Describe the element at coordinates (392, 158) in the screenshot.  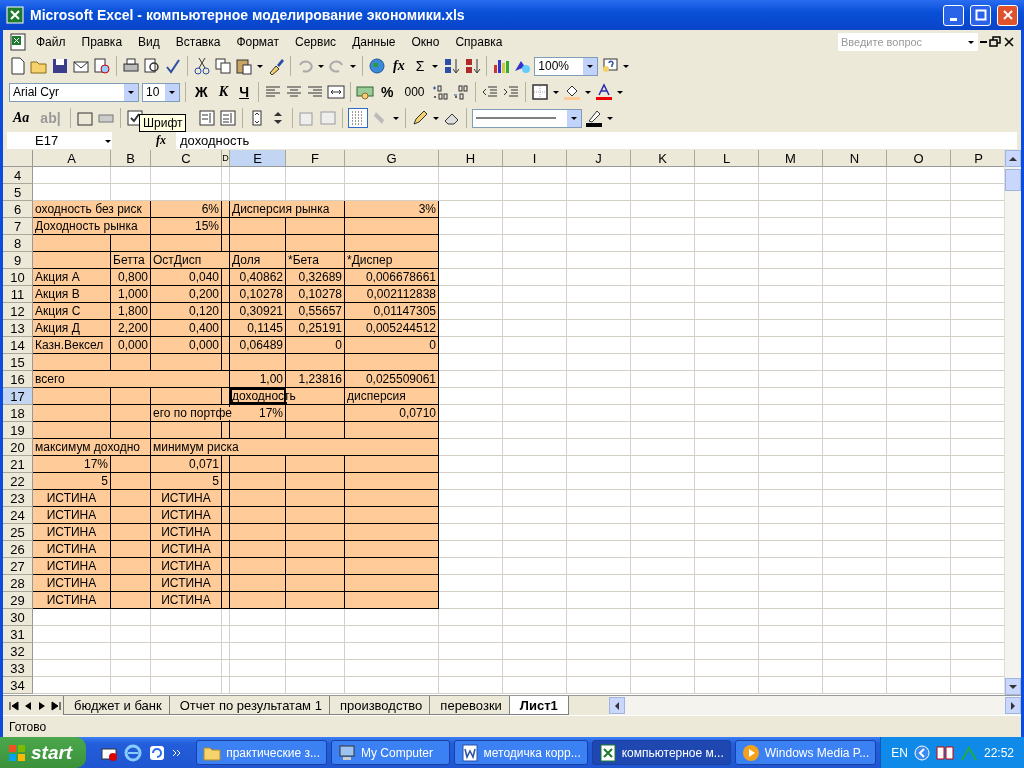
I see `column-header: G` at that location.